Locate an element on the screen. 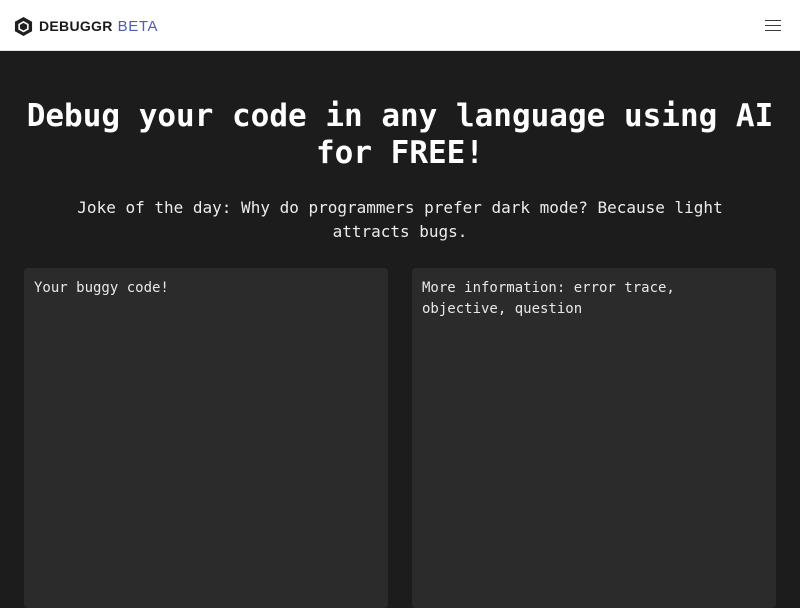 This screenshot has width=800, height=608. brand-home-link: DEBUGGR BETA is located at coordinates (86, 26).